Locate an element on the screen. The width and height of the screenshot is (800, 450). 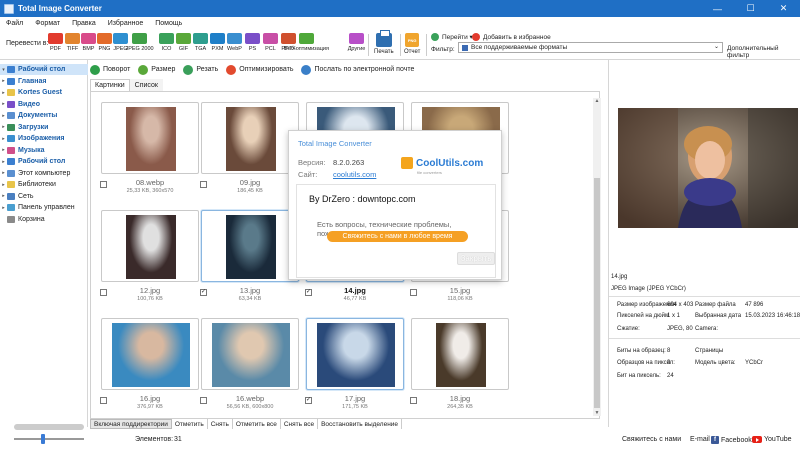
thumbnail-item: 08.webp 25,33 KB, 360x570 is located at coordinates (149, 153).